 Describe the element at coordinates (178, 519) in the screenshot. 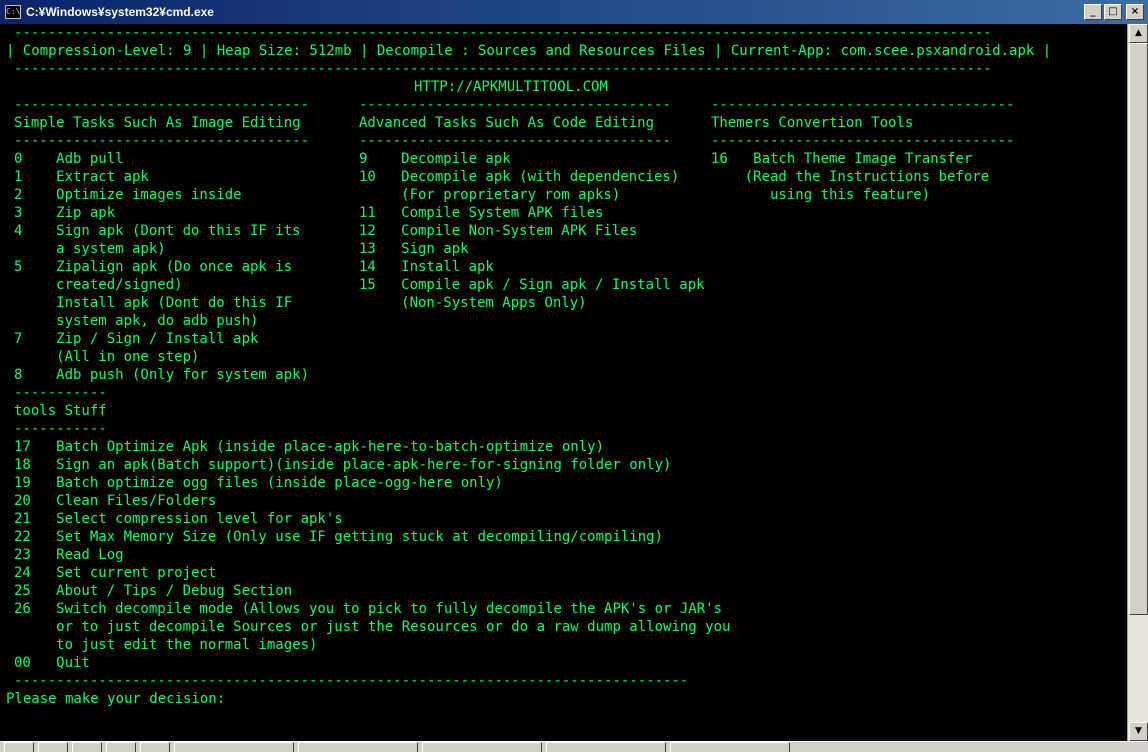

I see `menu-line: 21 Select compression level for apk's` at that location.